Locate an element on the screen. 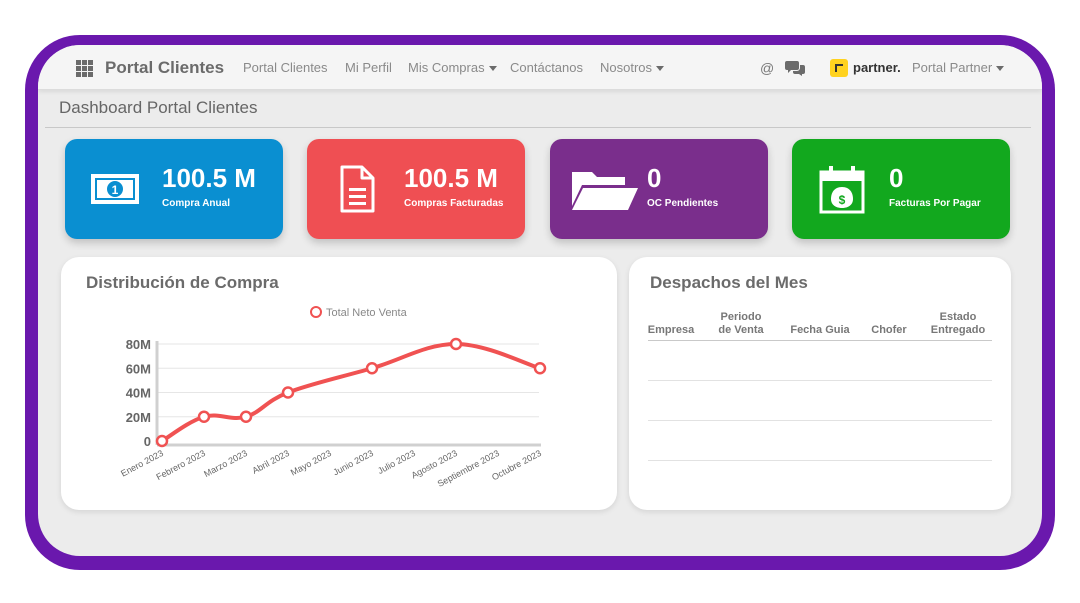  brand-title: Portal Clientes is located at coordinates (164, 67).